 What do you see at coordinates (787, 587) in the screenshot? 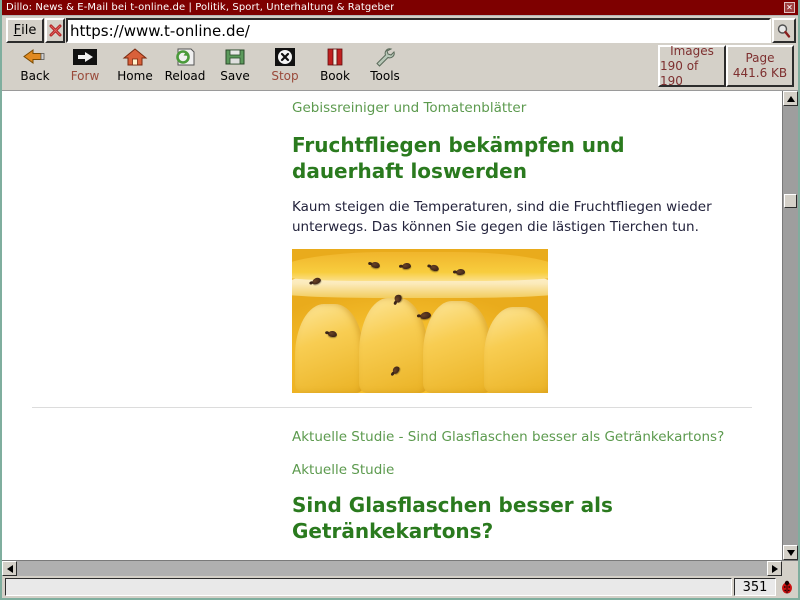
I see `ladybug-icon` at bounding box center [787, 587].